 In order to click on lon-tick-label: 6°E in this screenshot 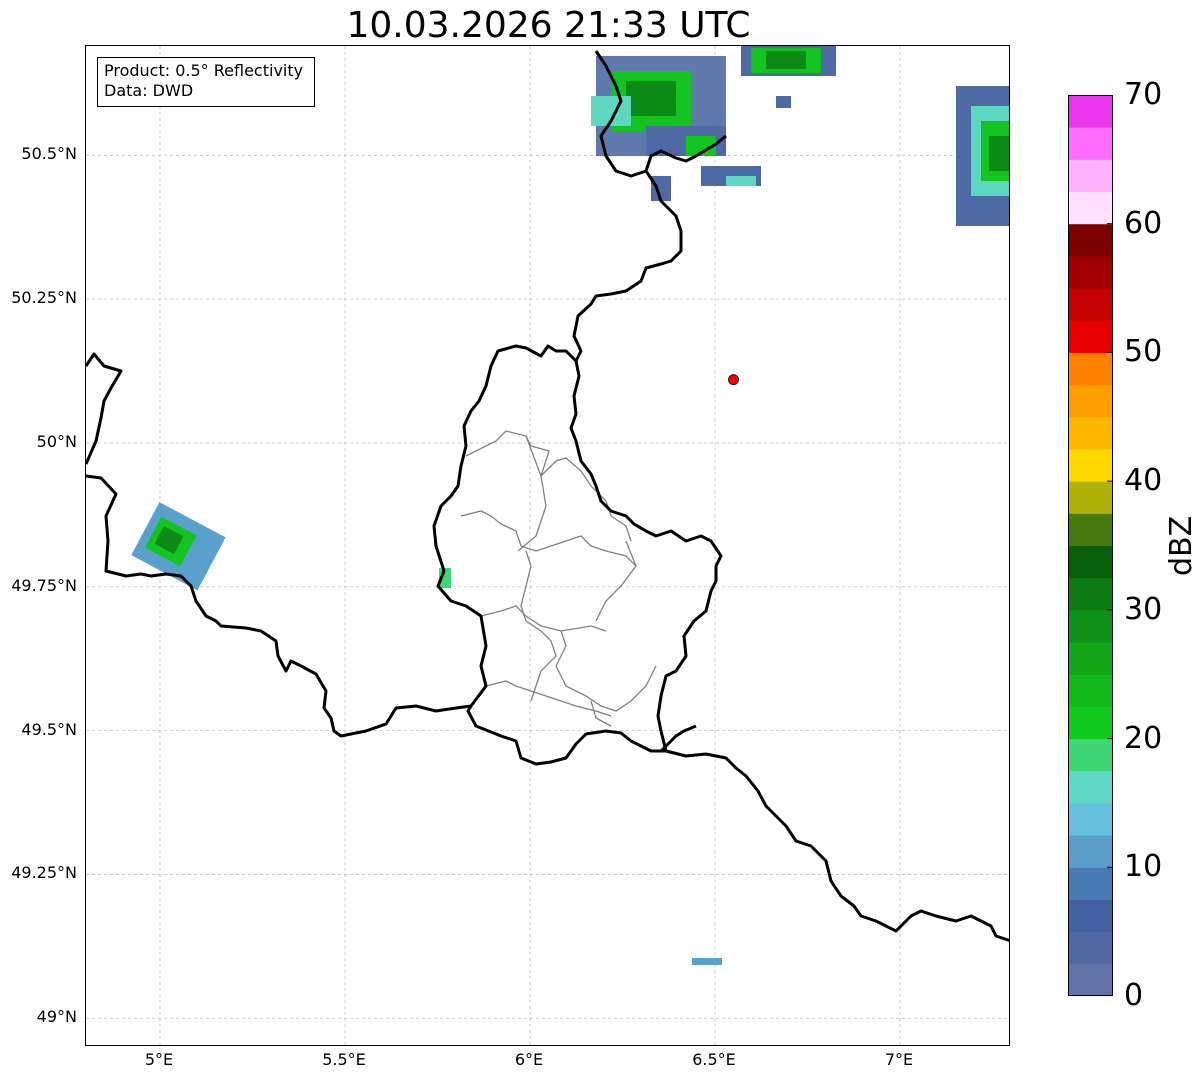, I will do `click(529, 1059)`.